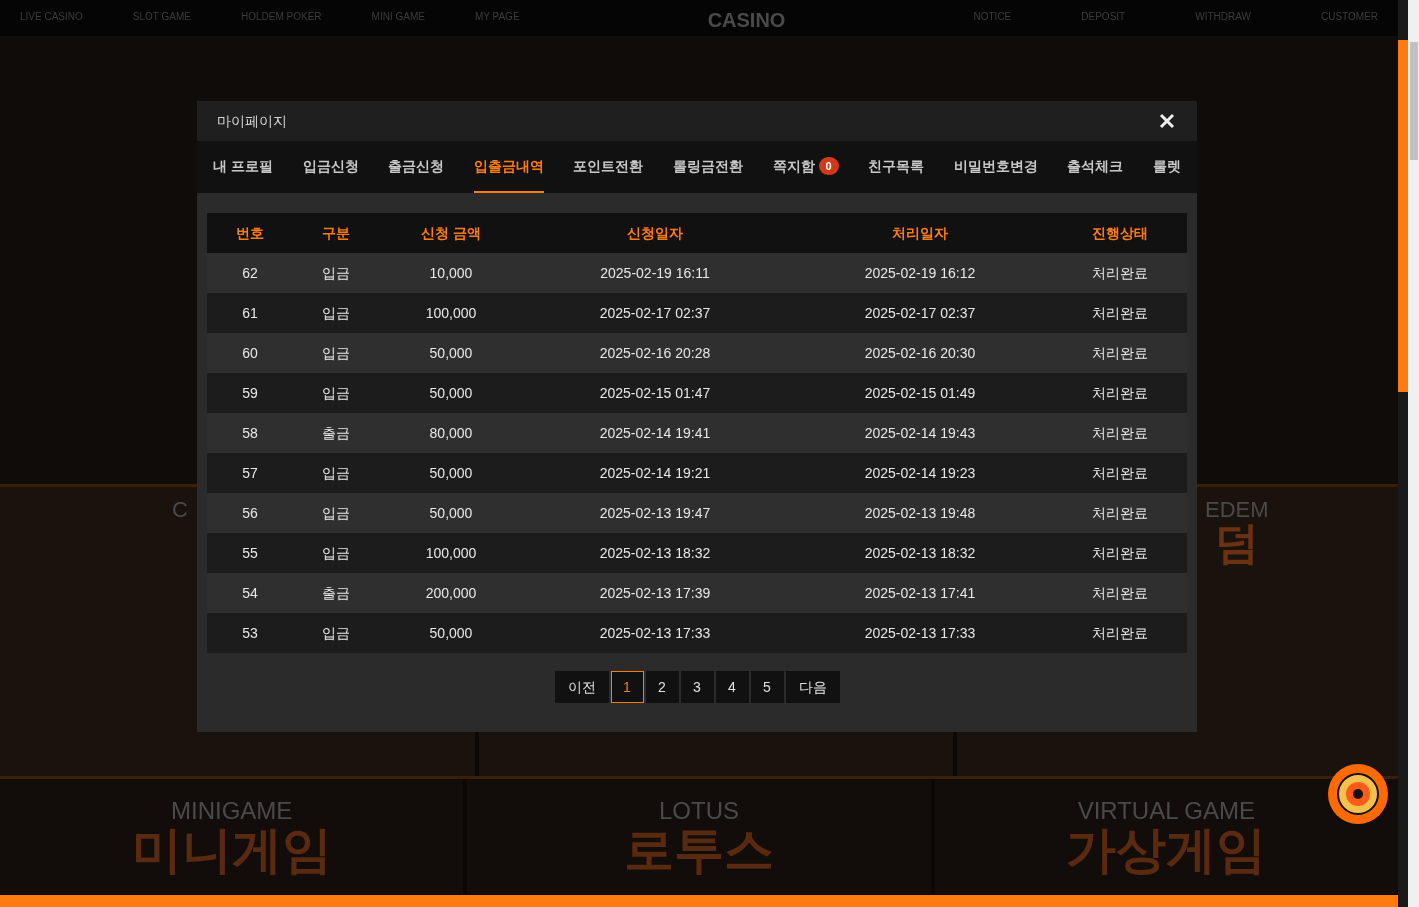  What do you see at coordinates (699, 850) in the screenshot?
I see `card-korean-title: 로투스` at bounding box center [699, 850].